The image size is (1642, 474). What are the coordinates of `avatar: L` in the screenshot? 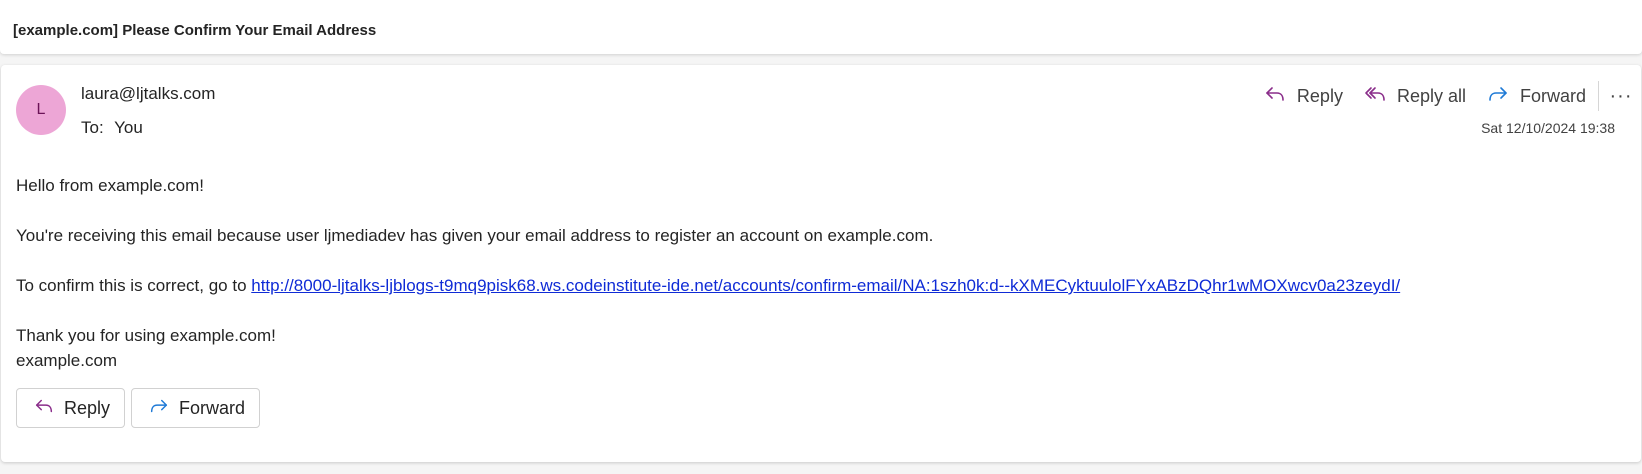 It's located at (41, 110).